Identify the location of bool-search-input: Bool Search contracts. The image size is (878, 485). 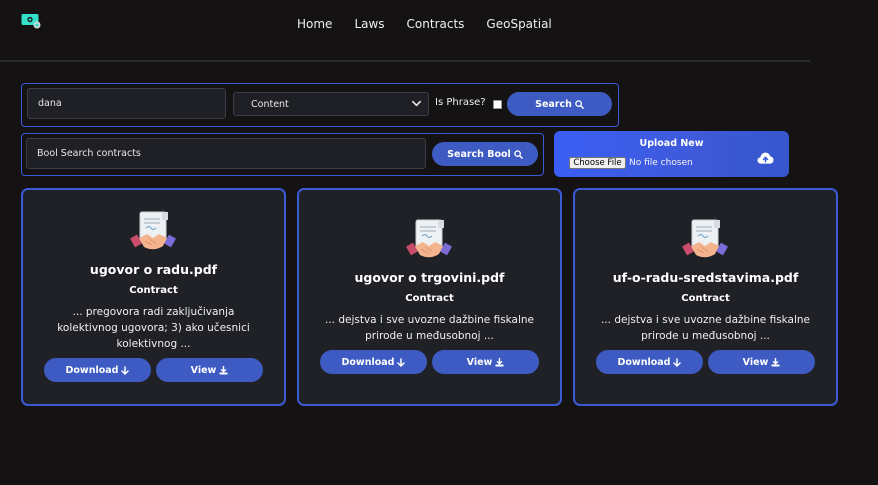
(226, 153).